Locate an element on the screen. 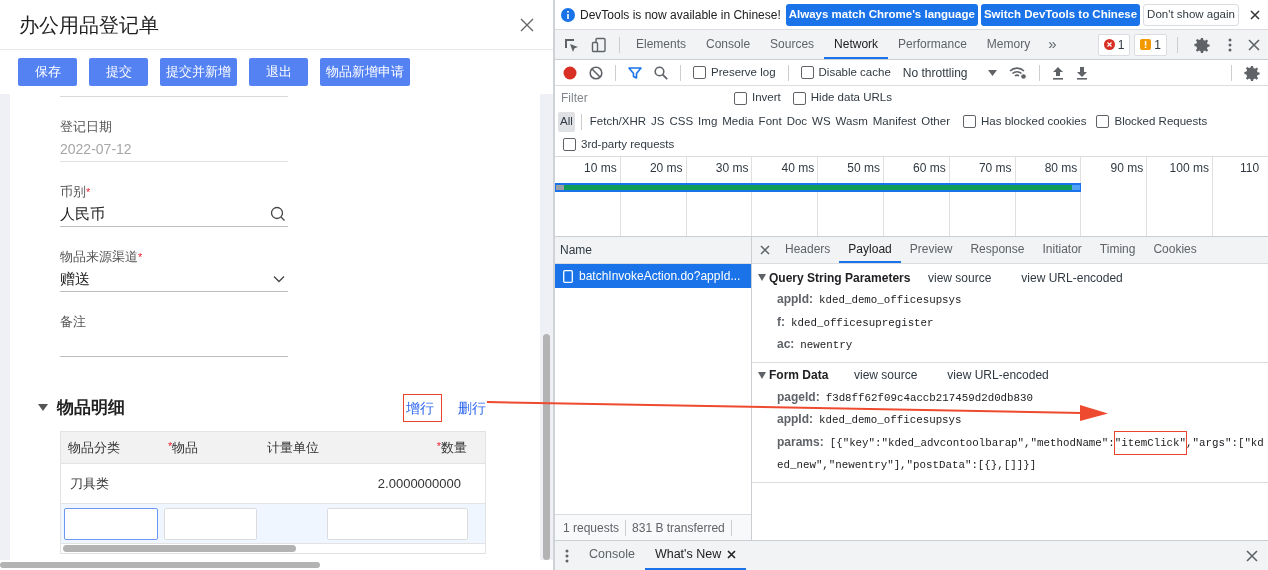  tab: Network is located at coordinates (856, 44).